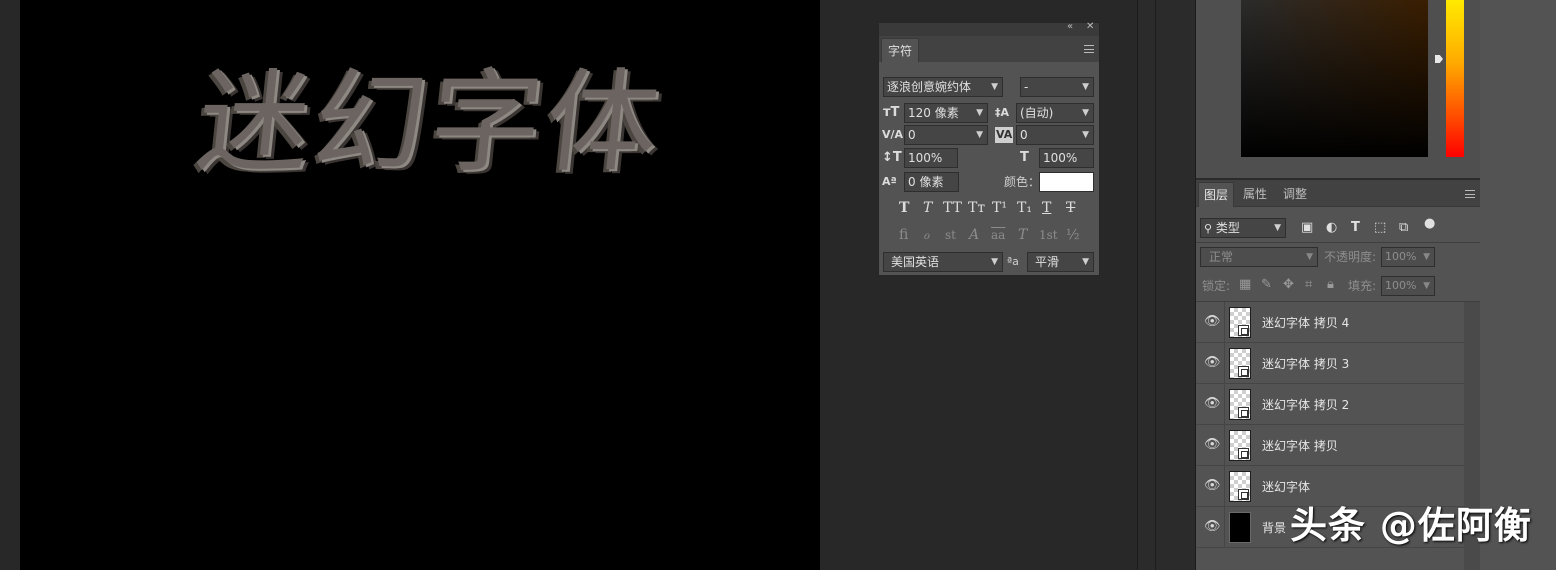 The image size is (1556, 570). What do you see at coordinates (1305, 404) in the screenshot?
I see `layer-name: 迷幻字体 拷贝 2` at bounding box center [1305, 404].